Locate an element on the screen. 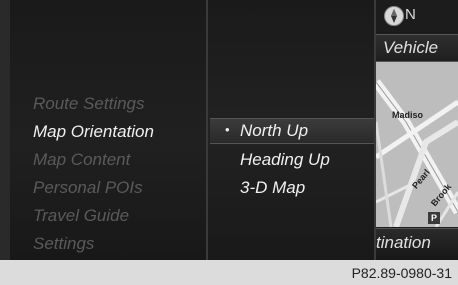 Image resolution: width=458 pixels, height=285 pixels. map-view: Madiso Pearl Brook P is located at coordinates (417, 144).